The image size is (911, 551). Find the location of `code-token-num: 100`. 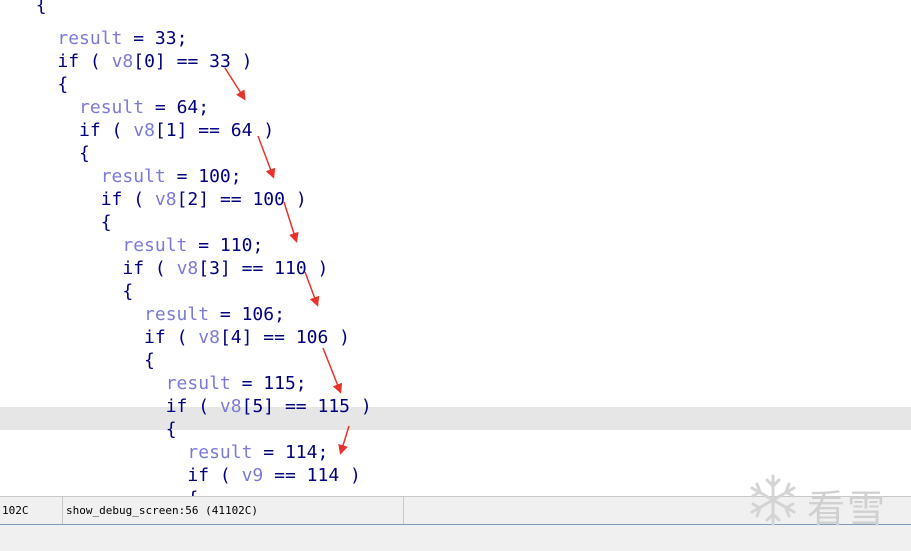

code-token-num: 100 is located at coordinates (214, 176).